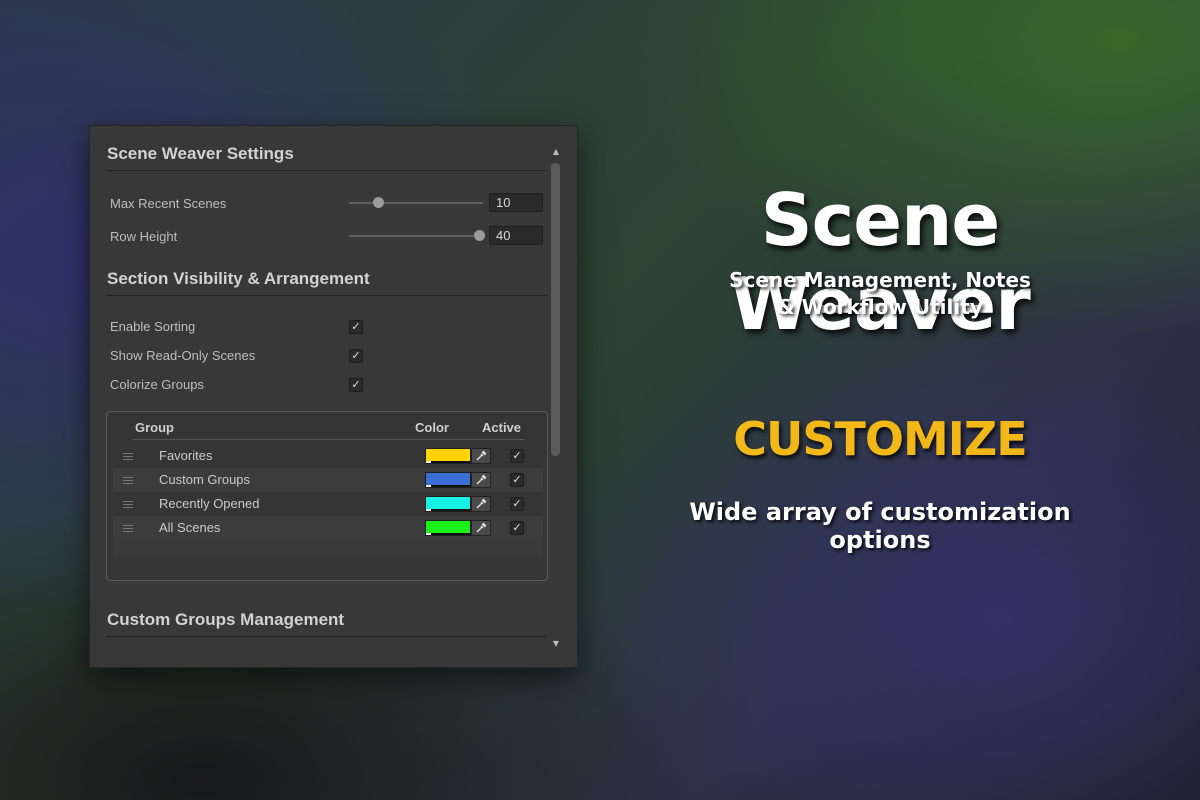 The width and height of the screenshot is (1200, 800). I want to click on row-height-slider-track, so click(416, 236).